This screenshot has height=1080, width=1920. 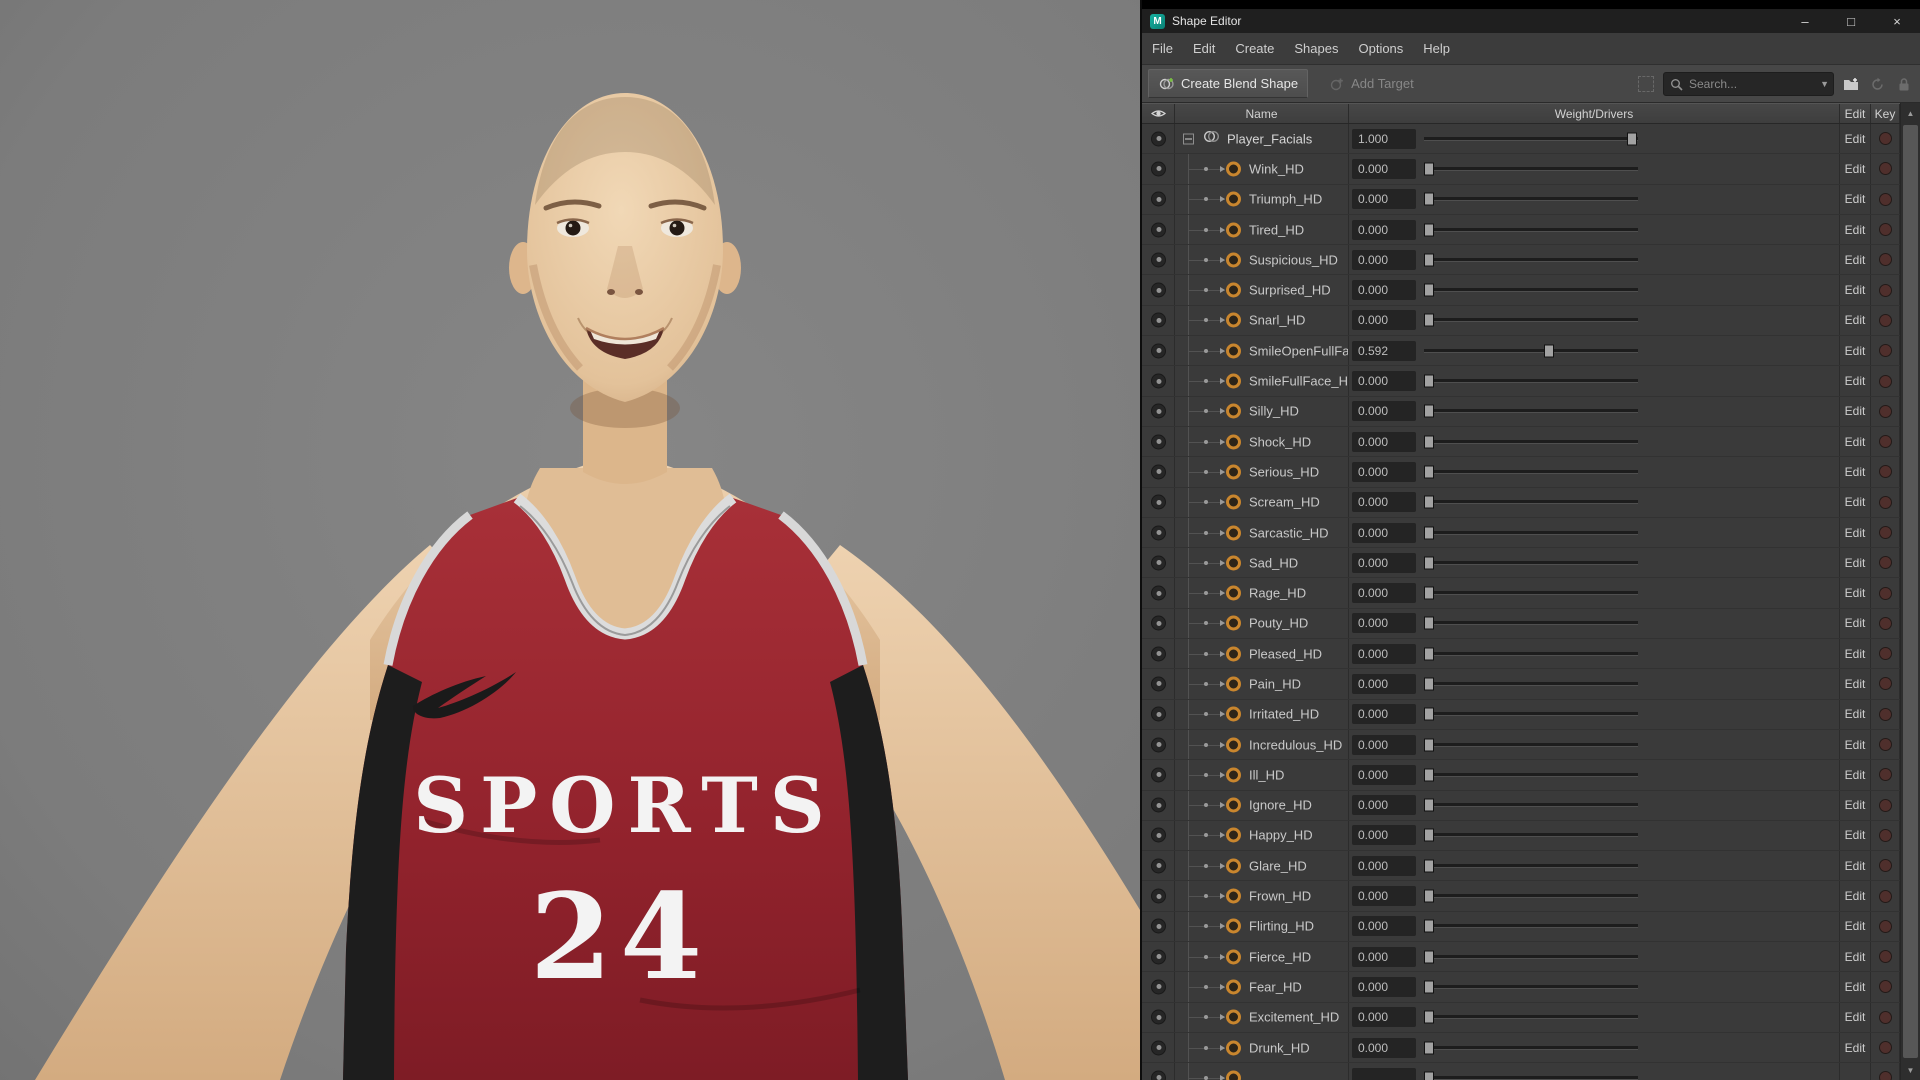 What do you see at coordinates (1275, 683) in the screenshot?
I see `target-label: Pain_HD` at bounding box center [1275, 683].